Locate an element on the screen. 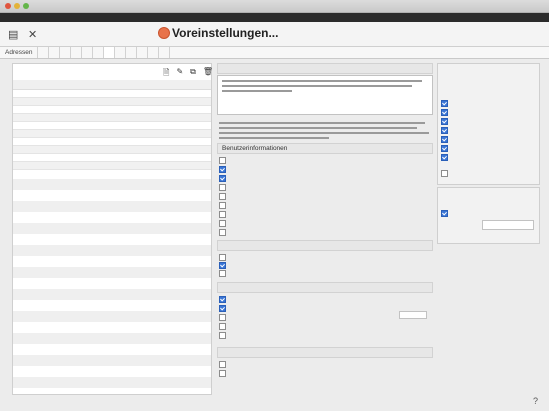 The image size is (549, 411). list-actions: 🗎 ✎ ⧉ 🗑 is located at coordinates (188, 74).